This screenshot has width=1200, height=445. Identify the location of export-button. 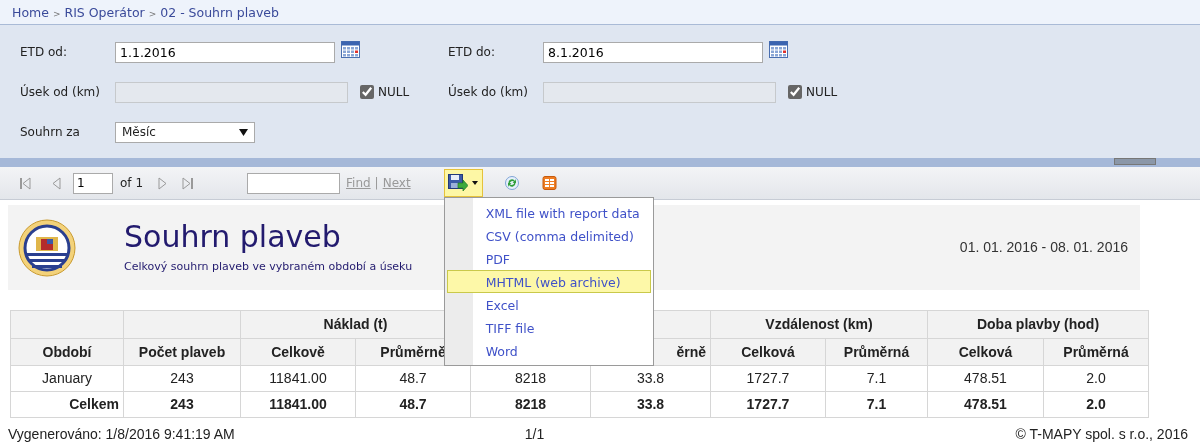
(463, 183).